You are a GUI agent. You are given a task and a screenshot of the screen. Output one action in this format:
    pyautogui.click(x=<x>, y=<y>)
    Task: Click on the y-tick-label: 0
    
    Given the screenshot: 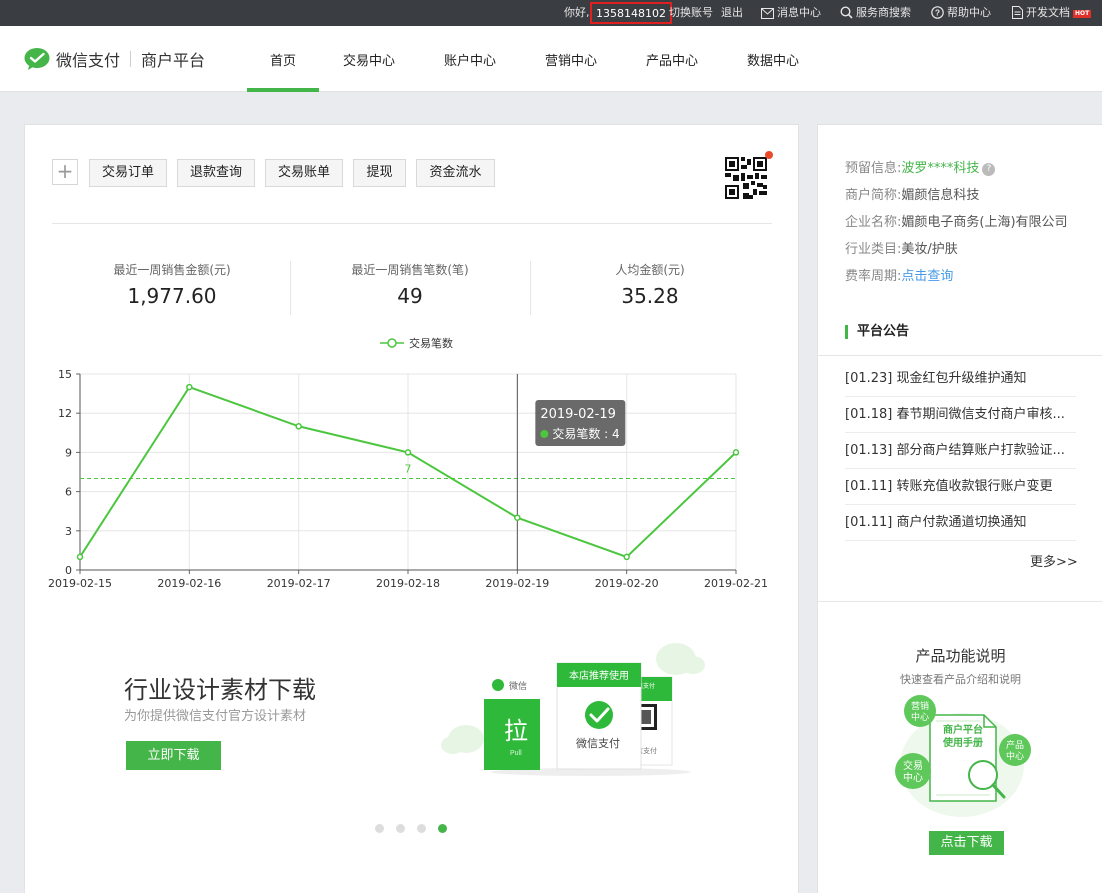 What is the action you would take?
    pyautogui.click(x=68, y=570)
    